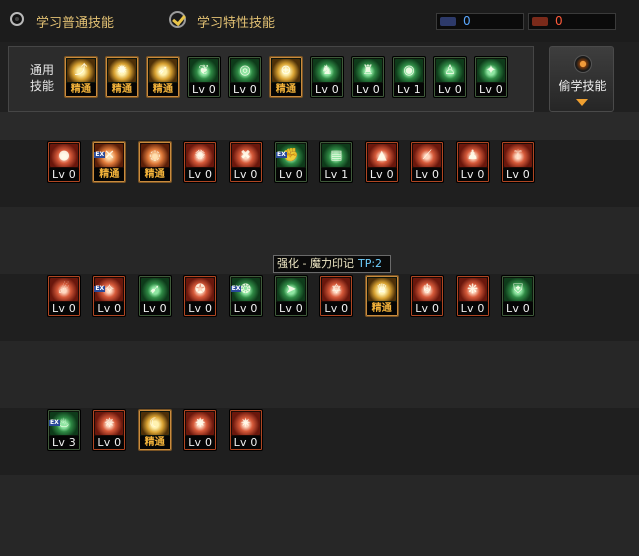 The width and height of the screenshot is (639, 556). I want to click on skill-slot-r1-8: ☬ Lv 0, so click(427, 296).